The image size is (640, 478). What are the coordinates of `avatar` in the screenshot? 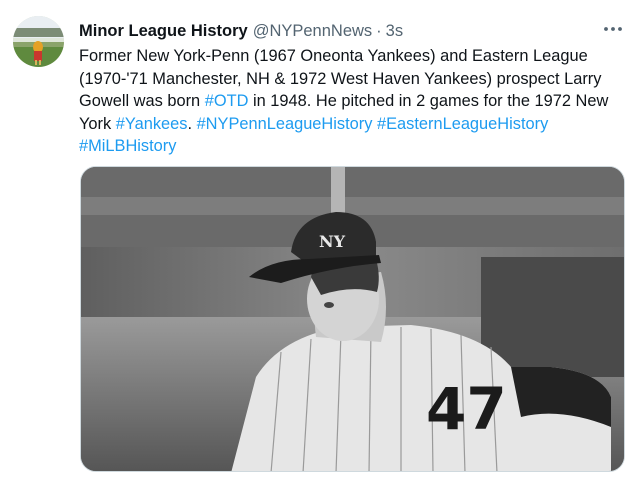 It's located at (38, 41).